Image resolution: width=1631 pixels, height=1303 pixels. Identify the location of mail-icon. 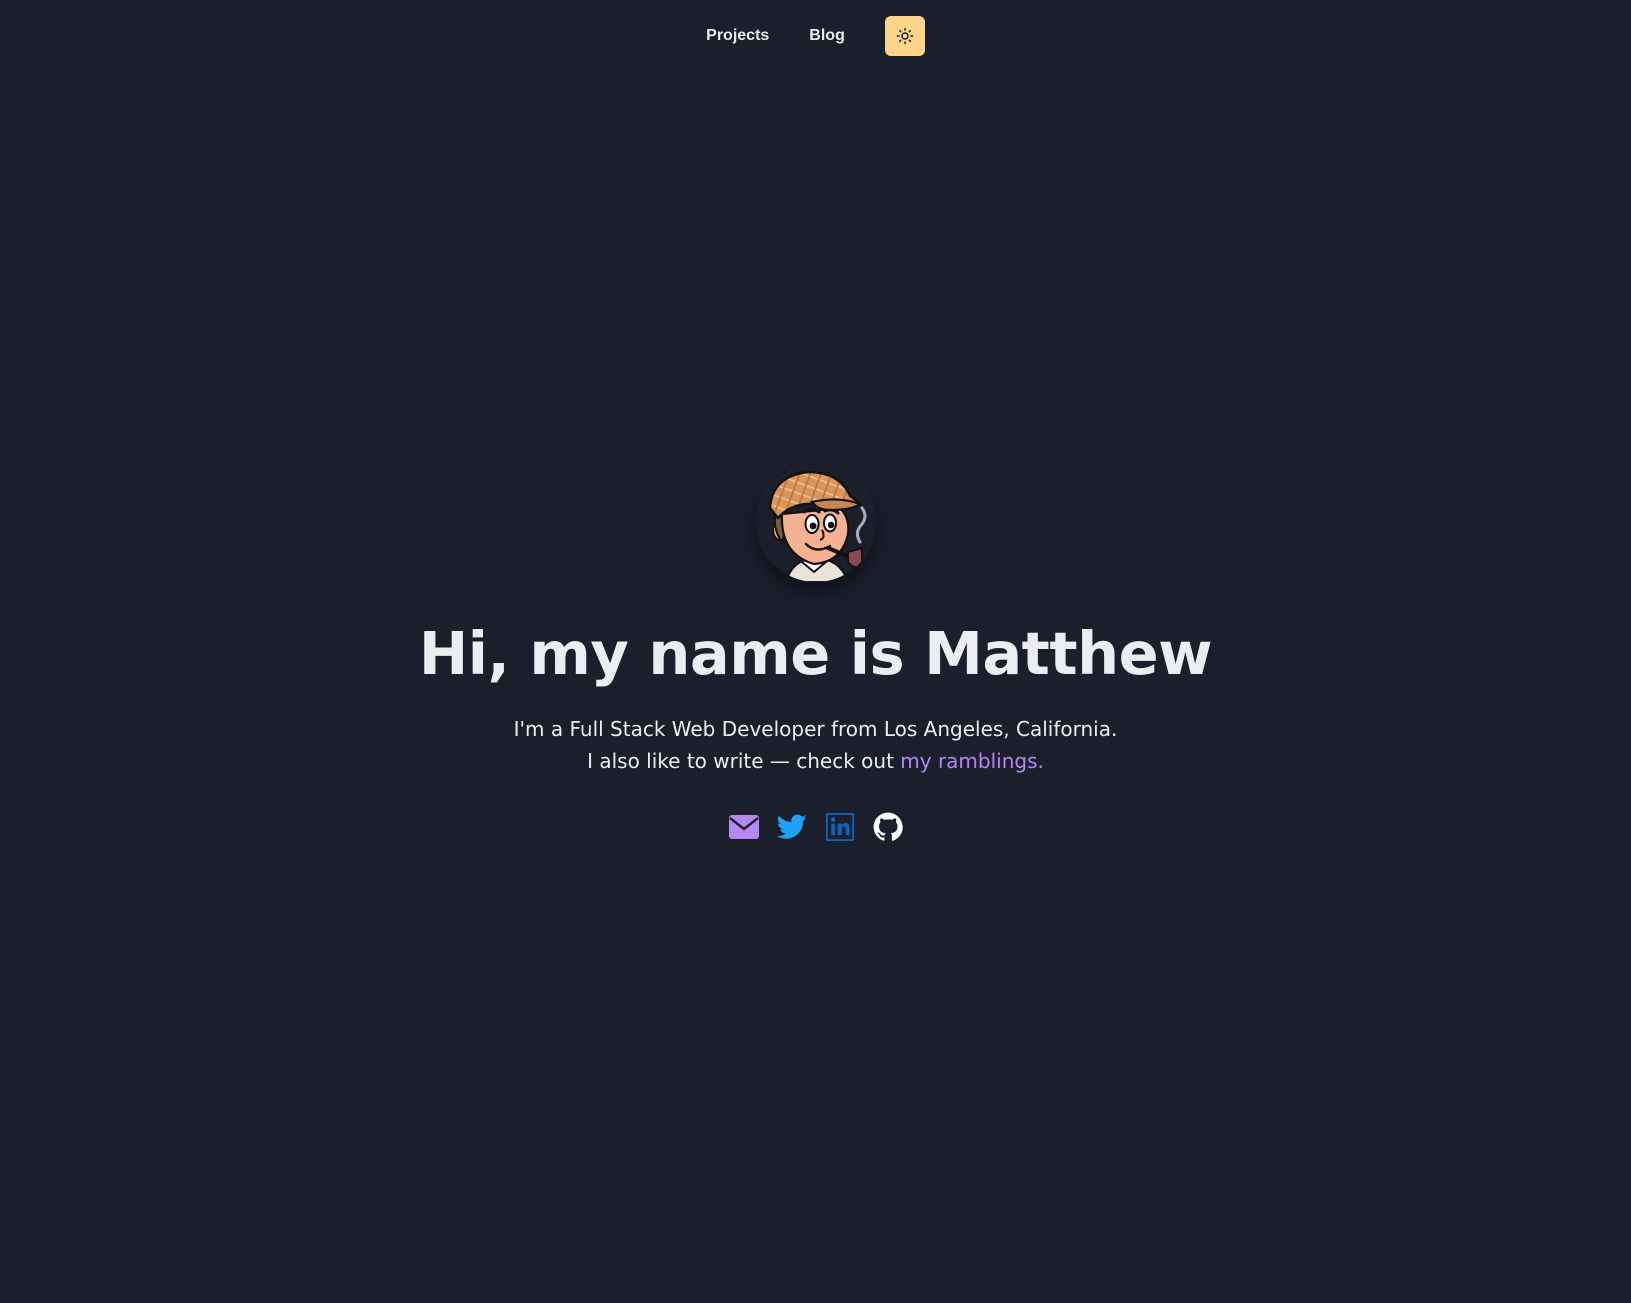
(743, 826).